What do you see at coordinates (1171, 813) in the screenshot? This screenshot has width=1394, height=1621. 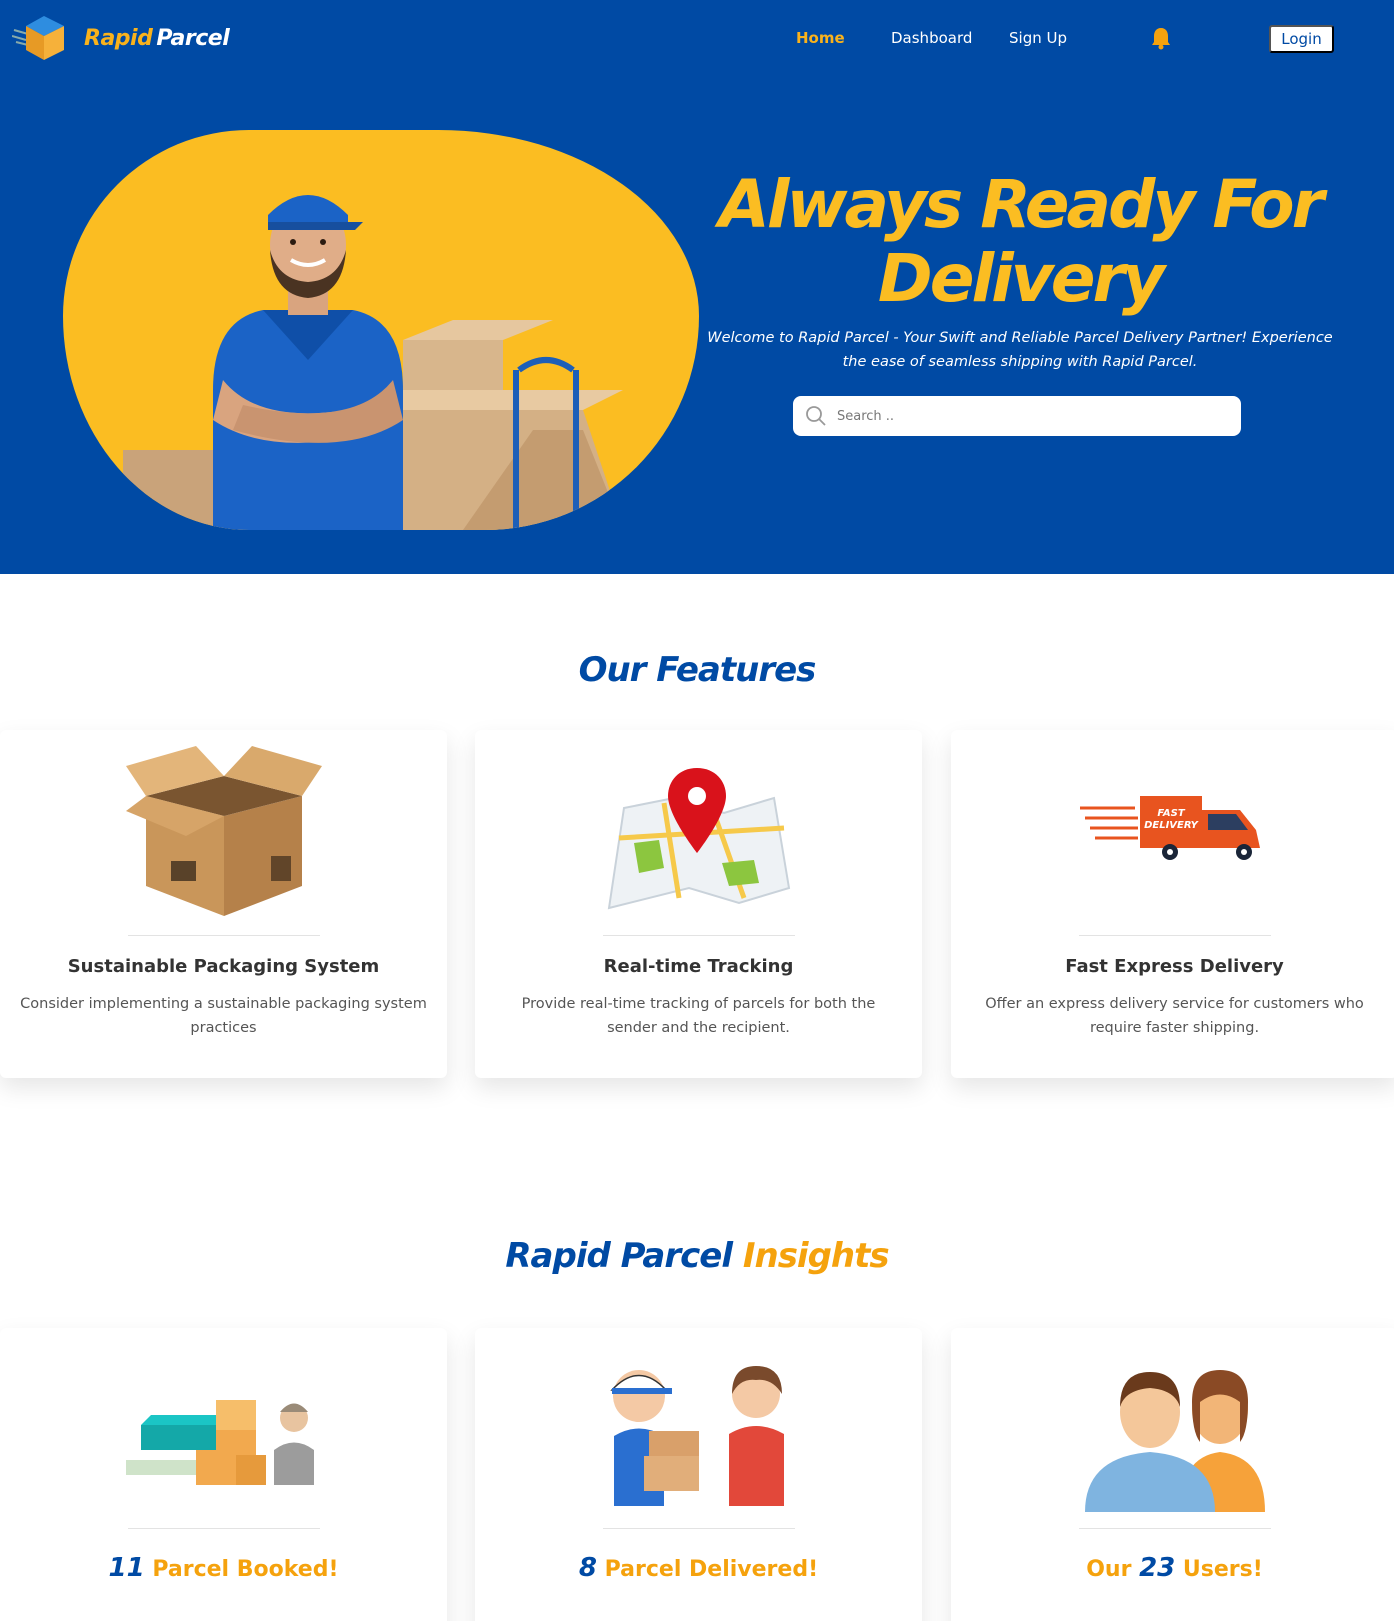 I see `truck-text-fast: FAST` at bounding box center [1171, 813].